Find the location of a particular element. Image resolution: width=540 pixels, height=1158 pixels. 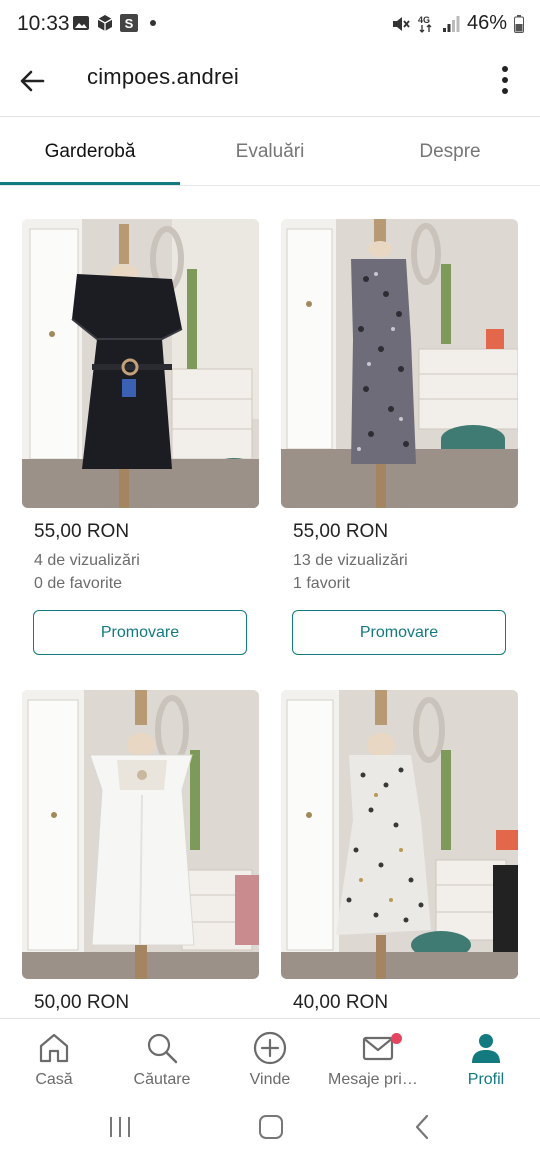

item-price: 40,00 RON is located at coordinates (341, 1002).